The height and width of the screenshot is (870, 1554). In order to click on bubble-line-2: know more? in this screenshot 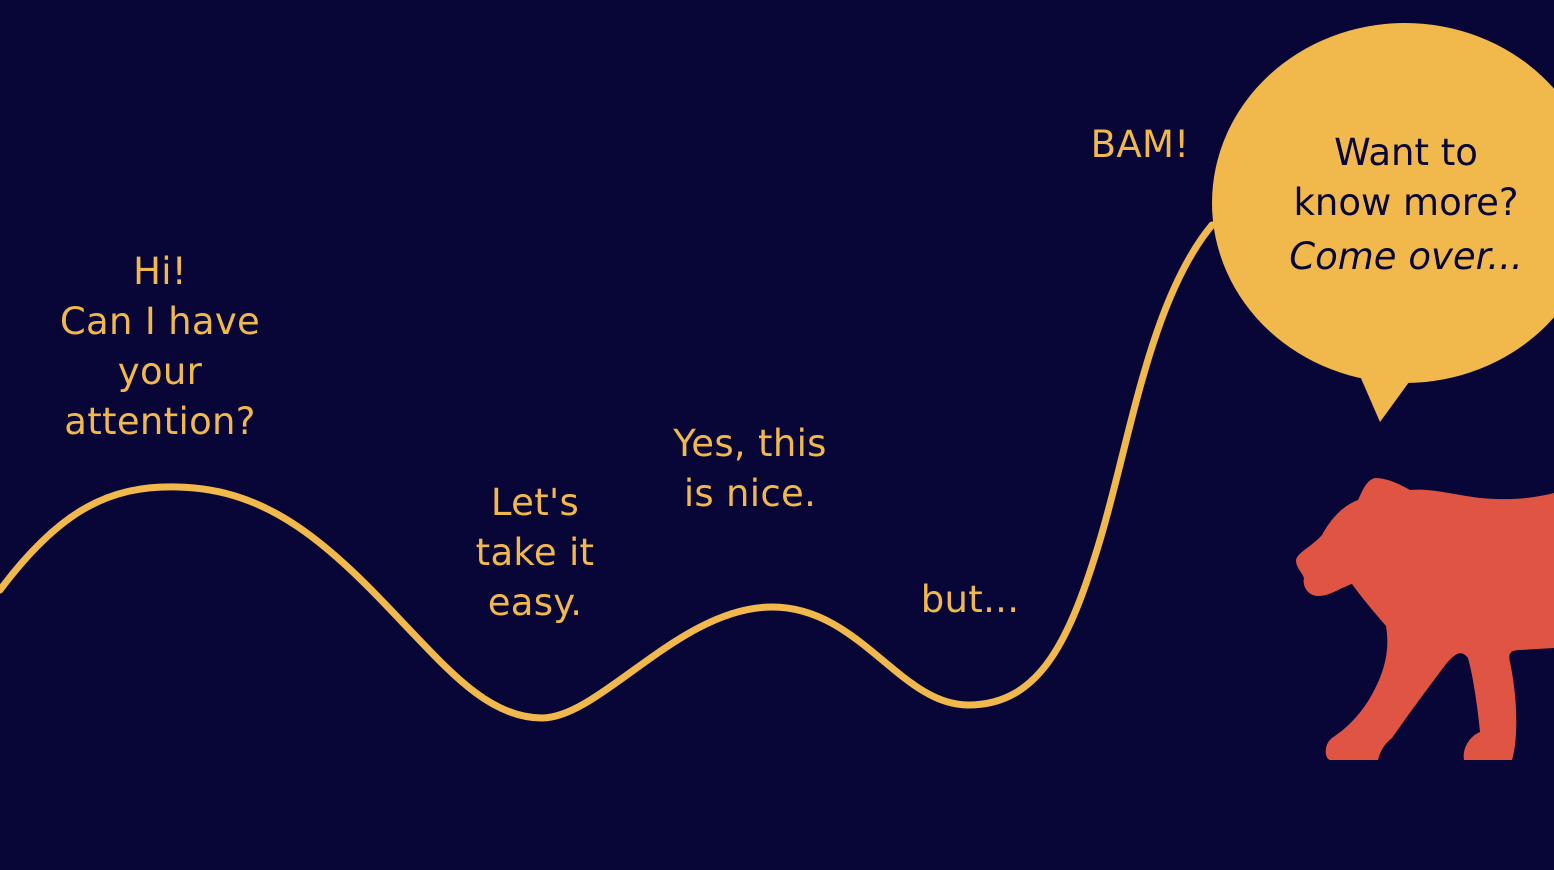, I will do `click(1406, 202)`.